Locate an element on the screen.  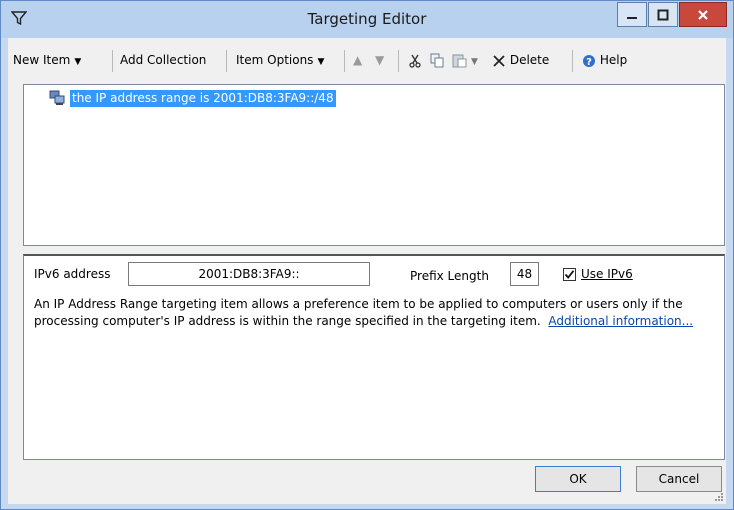
delete-icon is located at coordinates (499, 60).